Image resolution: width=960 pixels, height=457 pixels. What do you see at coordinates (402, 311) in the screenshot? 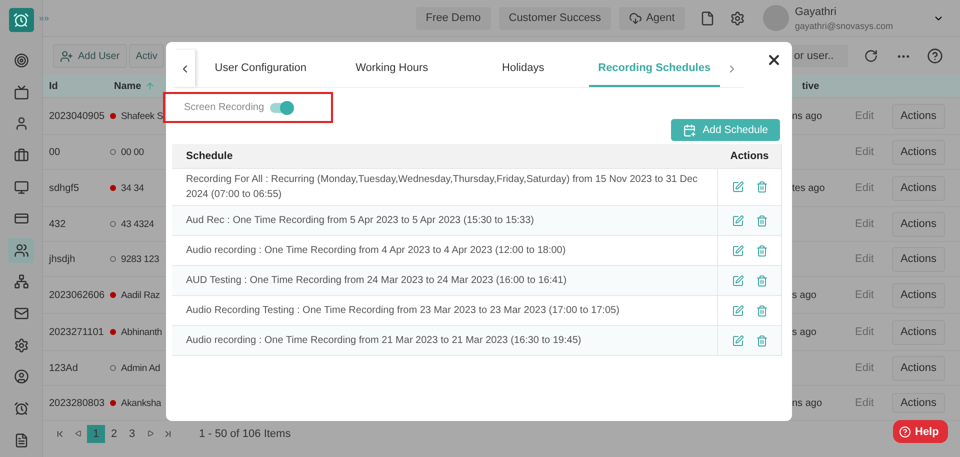
I see `table-cell-text: Audio Recording Testing : One Time Recording from 23 Mar 2023 to 23 Mar 2023 (17:00 to 17:05)` at bounding box center [402, 311].